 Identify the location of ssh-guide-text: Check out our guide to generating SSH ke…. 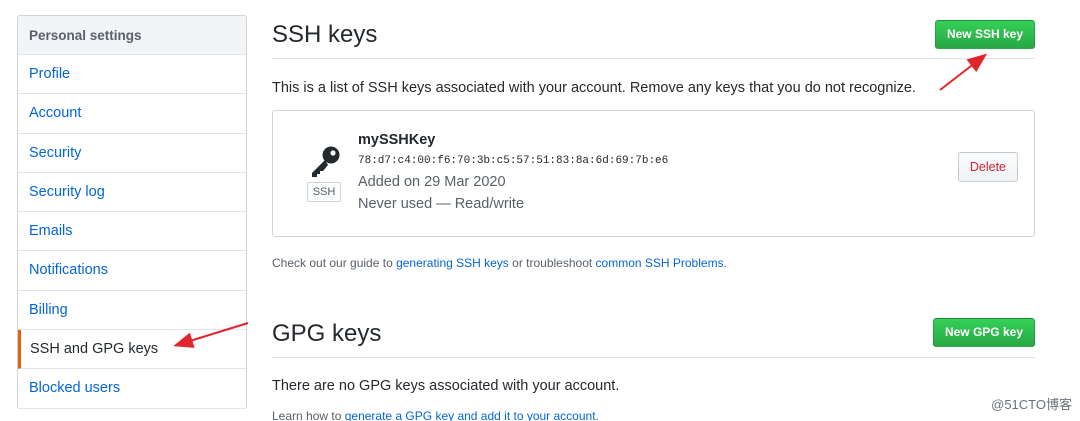
(499, 263).